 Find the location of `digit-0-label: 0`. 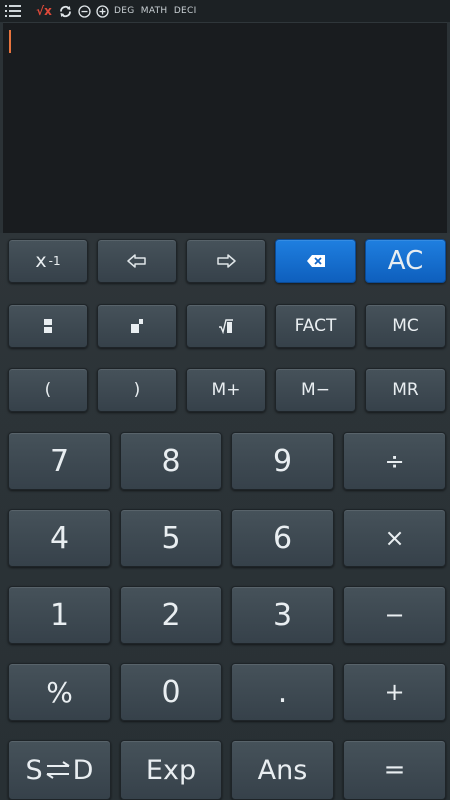

digit-0-label: 0 is located at coordinates (171, 692).